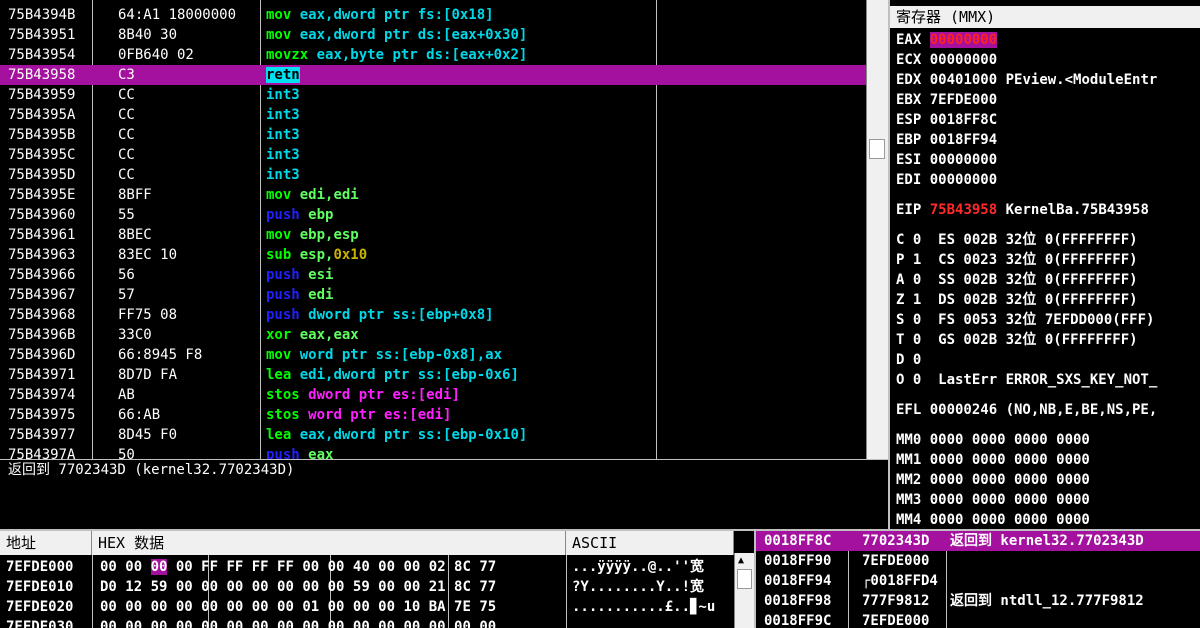 The height and width of the screenshot is (628, 1200). Describe the element at coordinates (1017, 280) in the screenshot. I see `flag-segment-row: A 0 SS 002B 32位 0(FFFFFFFF)` at that location.